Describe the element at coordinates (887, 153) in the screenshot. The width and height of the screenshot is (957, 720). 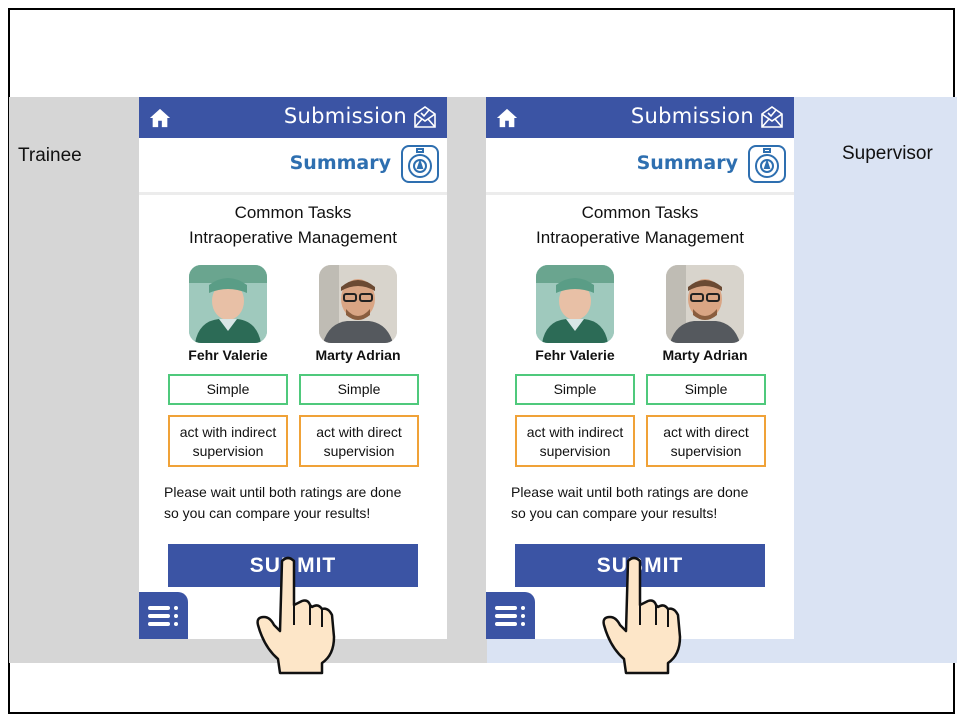
I see `supervisor-label: Supervisor` at that location.